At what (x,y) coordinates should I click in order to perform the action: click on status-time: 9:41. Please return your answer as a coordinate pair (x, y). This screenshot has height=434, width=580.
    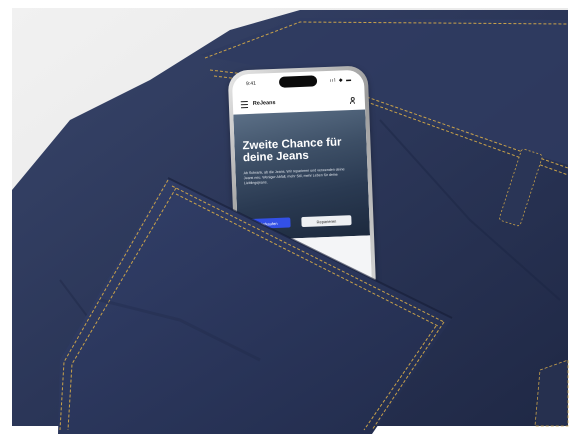
    Looking at the image, I should click on (251, 84).